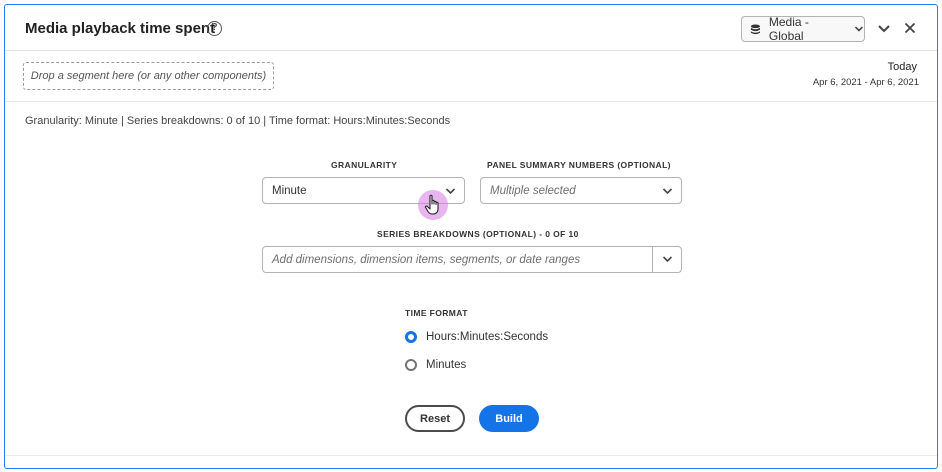 This screenshot has height=472, width=942. I want to click on series-breakdowns-toggle, so click(666, 259).